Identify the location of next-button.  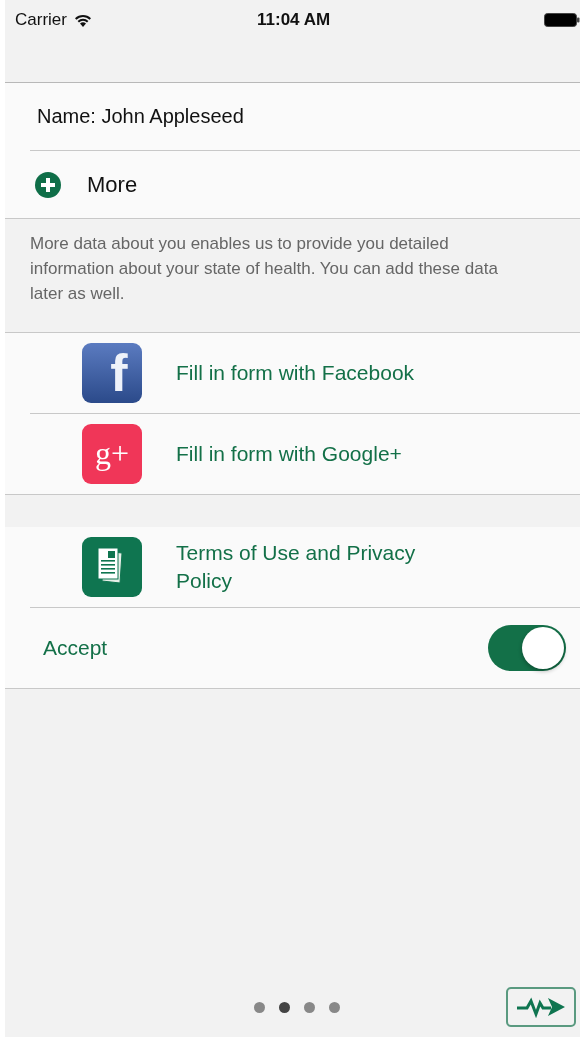
(541, 1007).